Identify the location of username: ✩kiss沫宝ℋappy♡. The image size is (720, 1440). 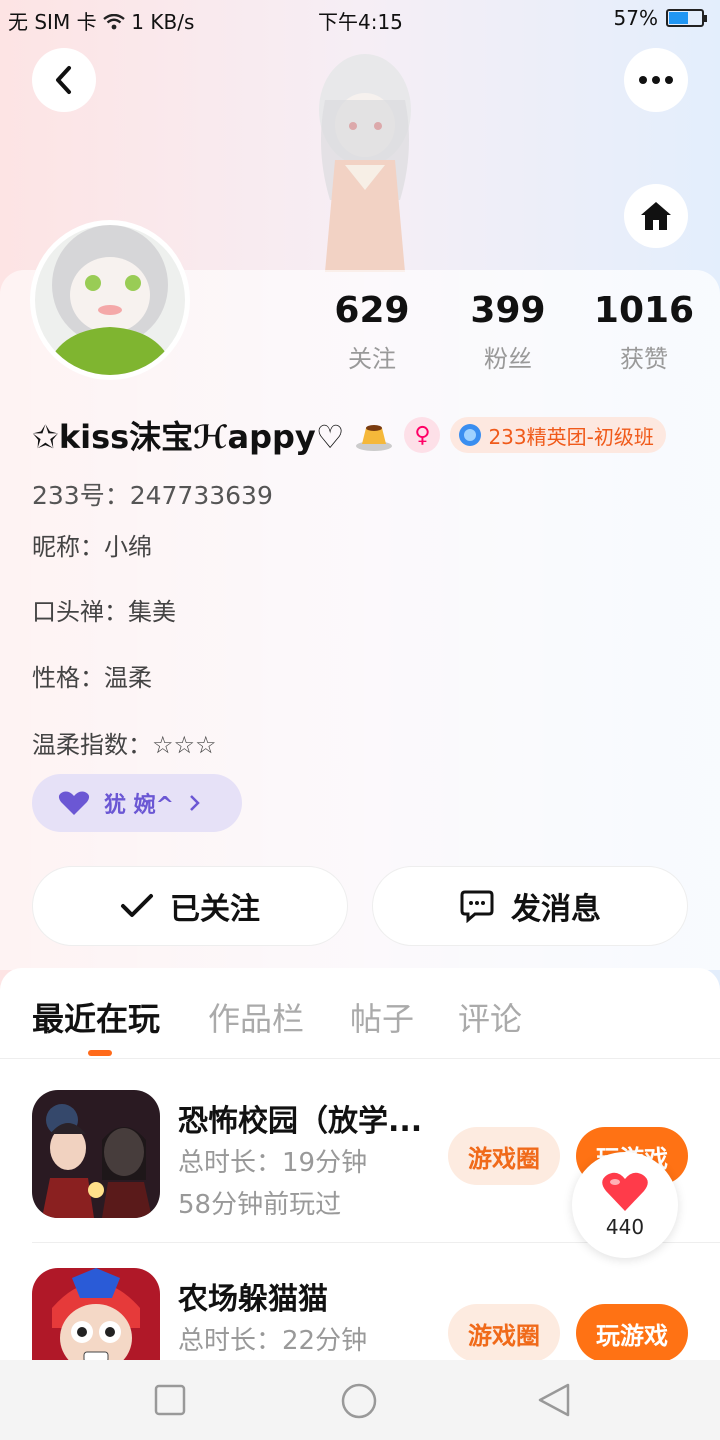
(188, 437).